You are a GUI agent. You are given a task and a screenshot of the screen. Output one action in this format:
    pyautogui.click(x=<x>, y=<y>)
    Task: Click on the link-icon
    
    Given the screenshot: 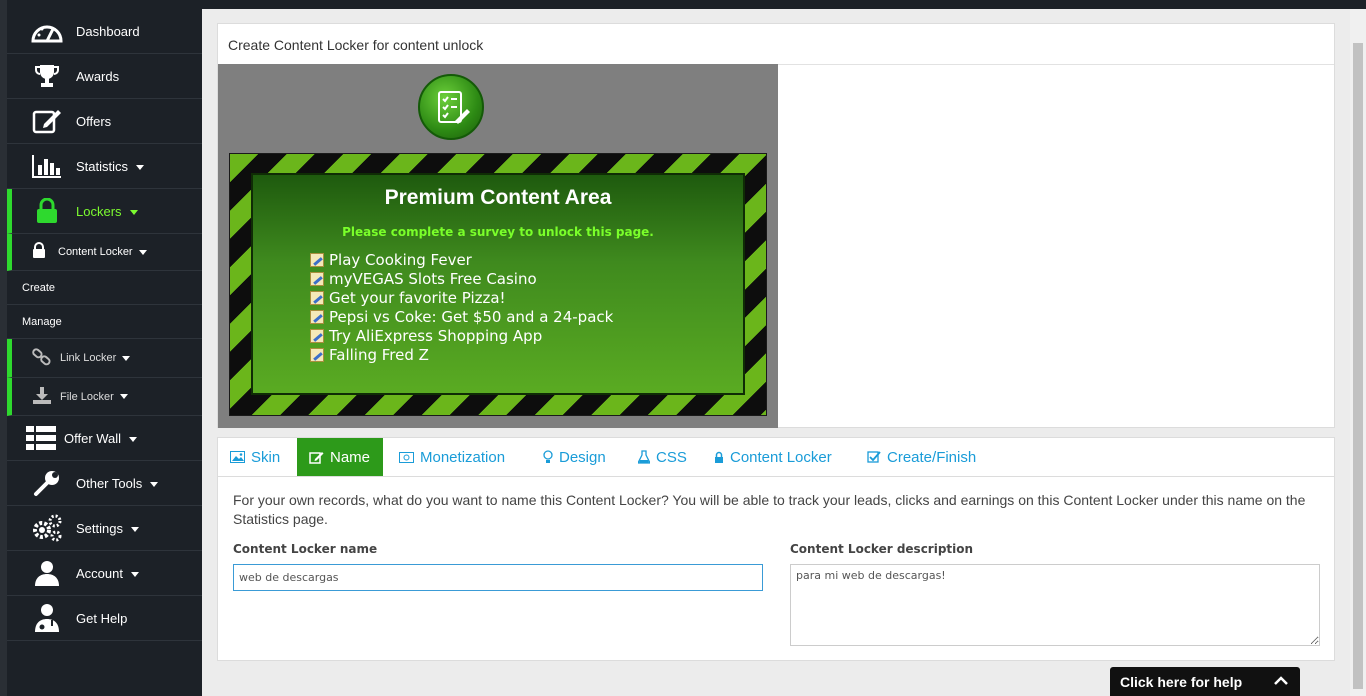 What is the action you would take?
    pyautogui.click(x=42, y=358)
    